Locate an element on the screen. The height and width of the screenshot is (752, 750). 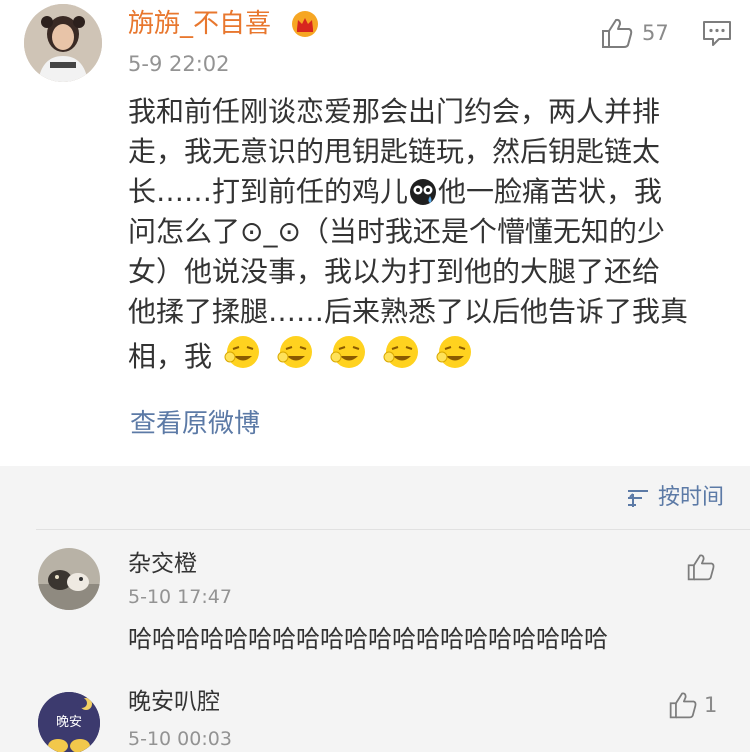
post-timestamp: 5-9 22:02 is located at coordinates (179, 64).